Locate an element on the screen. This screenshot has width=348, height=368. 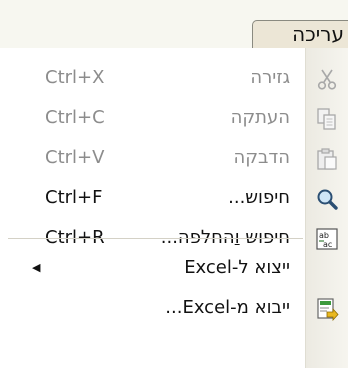
search-icon is located at coordinates (327, 199).